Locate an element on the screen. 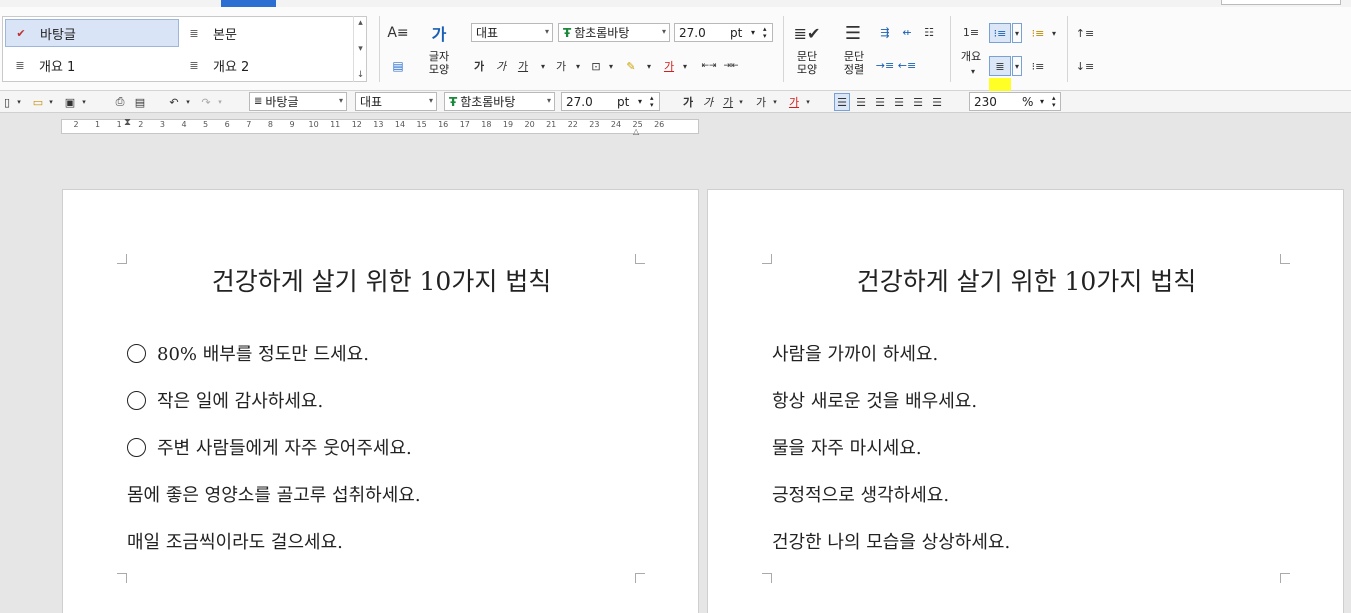 Image resolution: width=1351 pixels, height=613 pixels. style-manager-icon: ▤ is located at coordinates (398, 66).